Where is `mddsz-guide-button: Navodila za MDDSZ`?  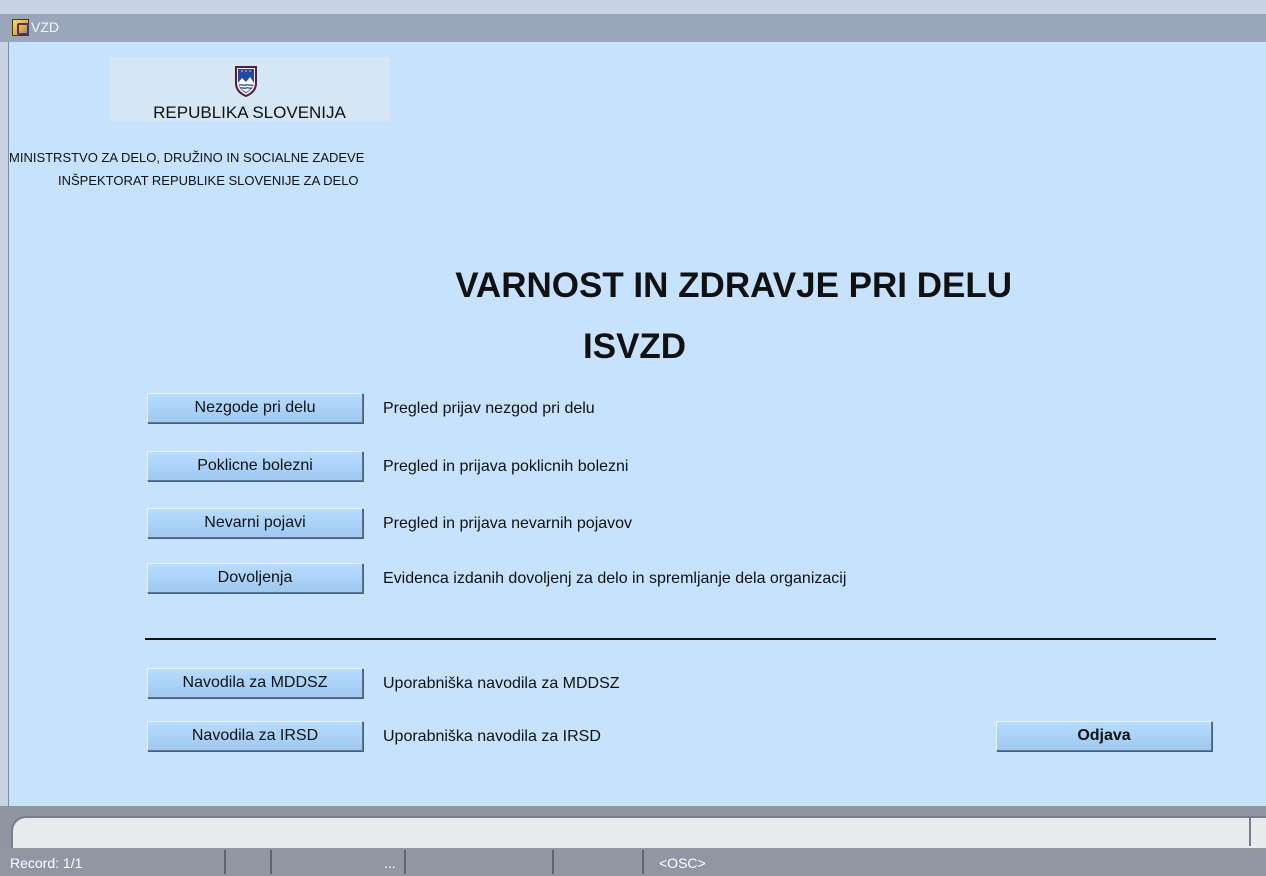 mddsz-guide-button: Navodila za MDDSZ is located at coordinates (255, 683).